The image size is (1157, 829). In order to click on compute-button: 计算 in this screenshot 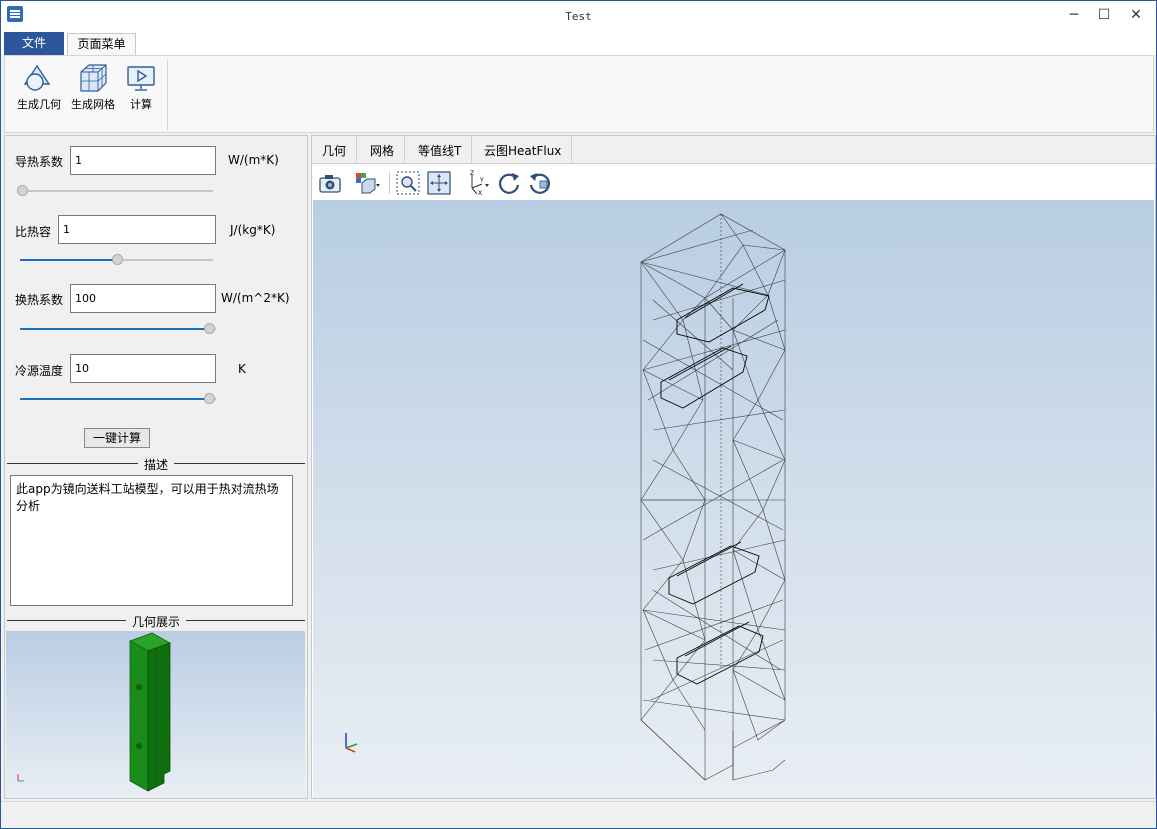, I will do `click(141, 92)`.